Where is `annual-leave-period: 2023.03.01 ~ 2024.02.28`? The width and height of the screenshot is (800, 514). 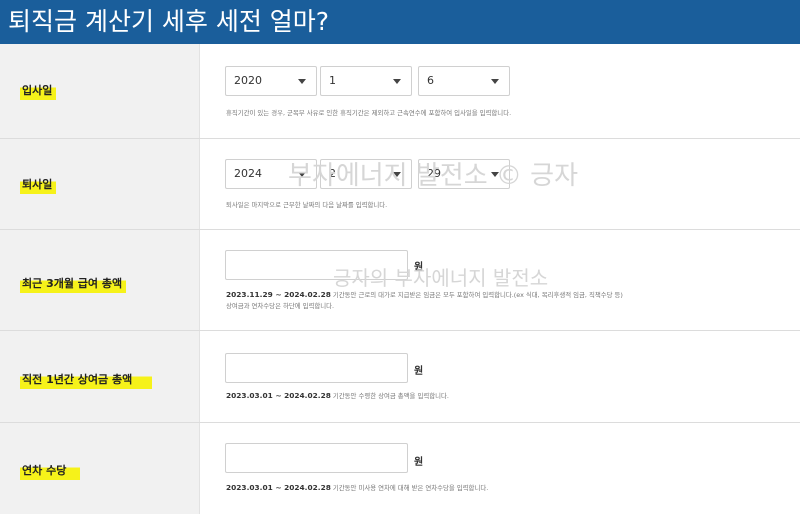 annual-leave-period: 2023.03.01 ~ 2024.02.28 is located at coordinates (278, 487).